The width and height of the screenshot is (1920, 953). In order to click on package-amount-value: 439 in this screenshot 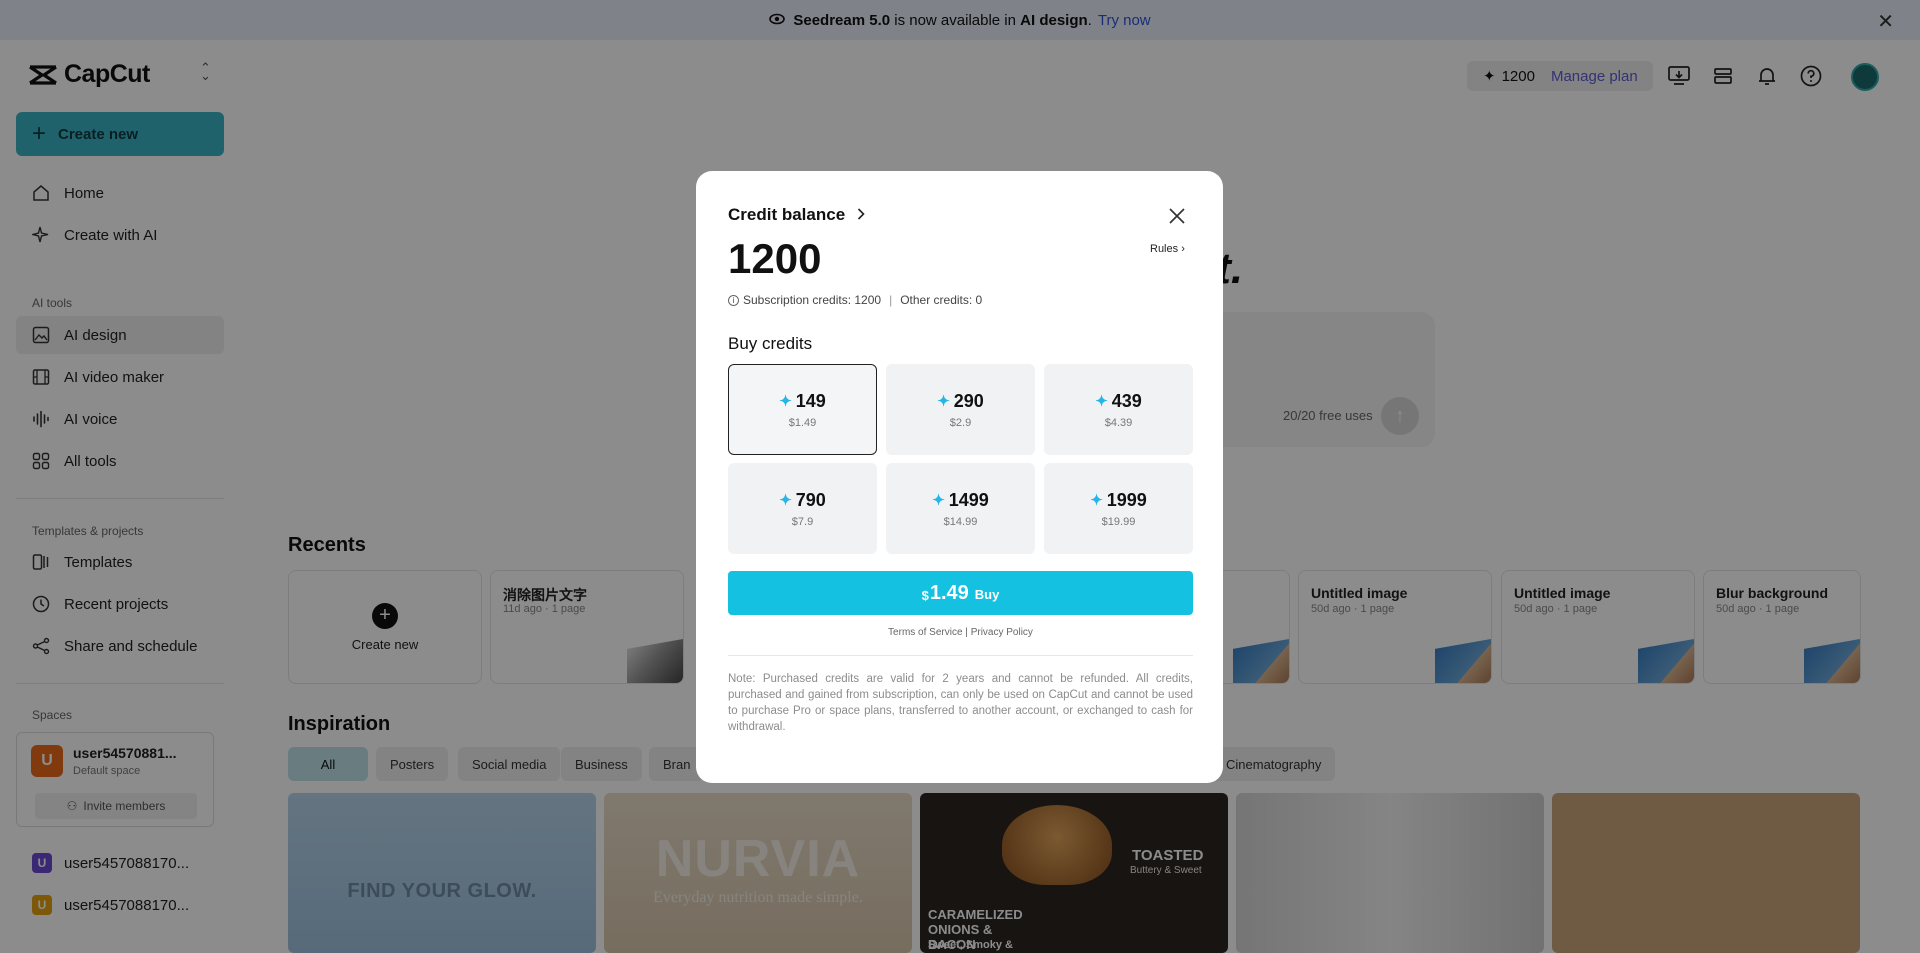, I will do `click(1126, 400)`.